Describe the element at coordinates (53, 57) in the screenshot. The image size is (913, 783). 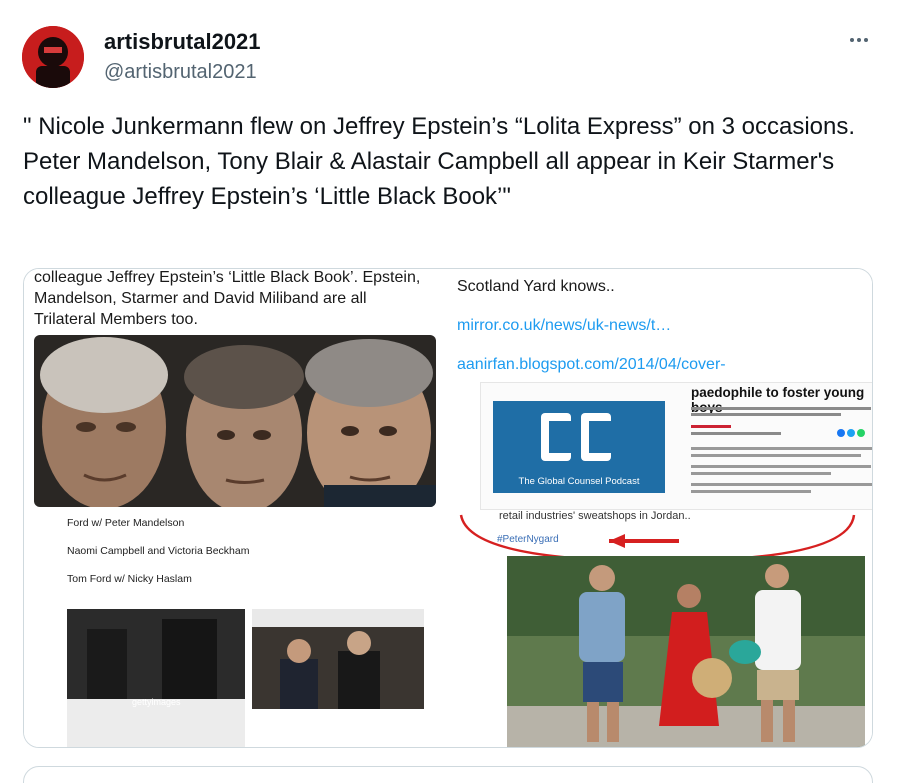
I see `author-avatar` at that location.